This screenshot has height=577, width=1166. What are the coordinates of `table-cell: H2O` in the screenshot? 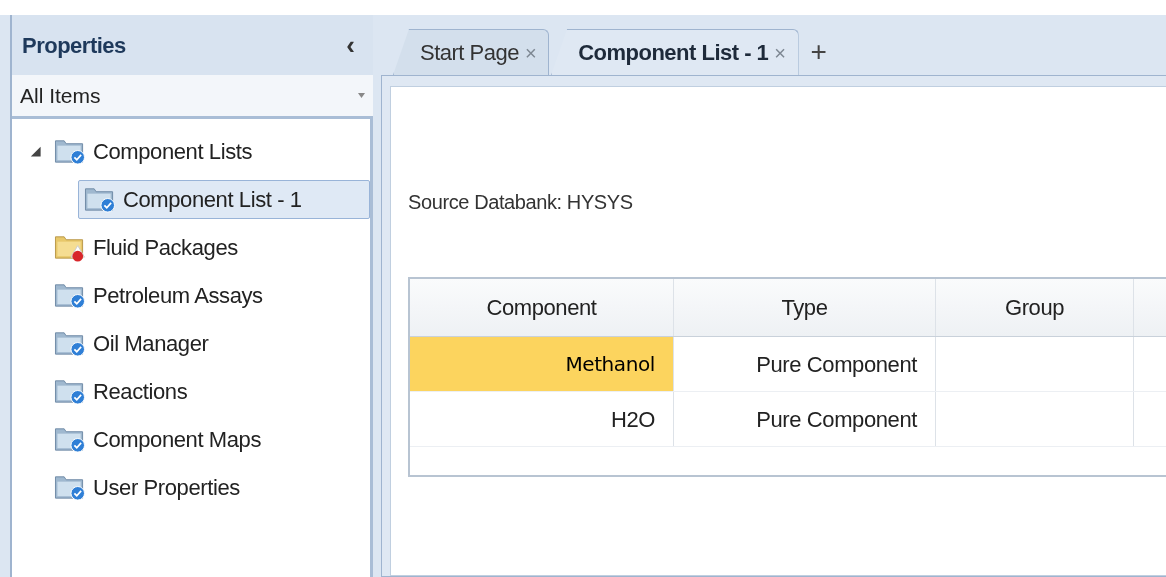 It's located at (542, 419).